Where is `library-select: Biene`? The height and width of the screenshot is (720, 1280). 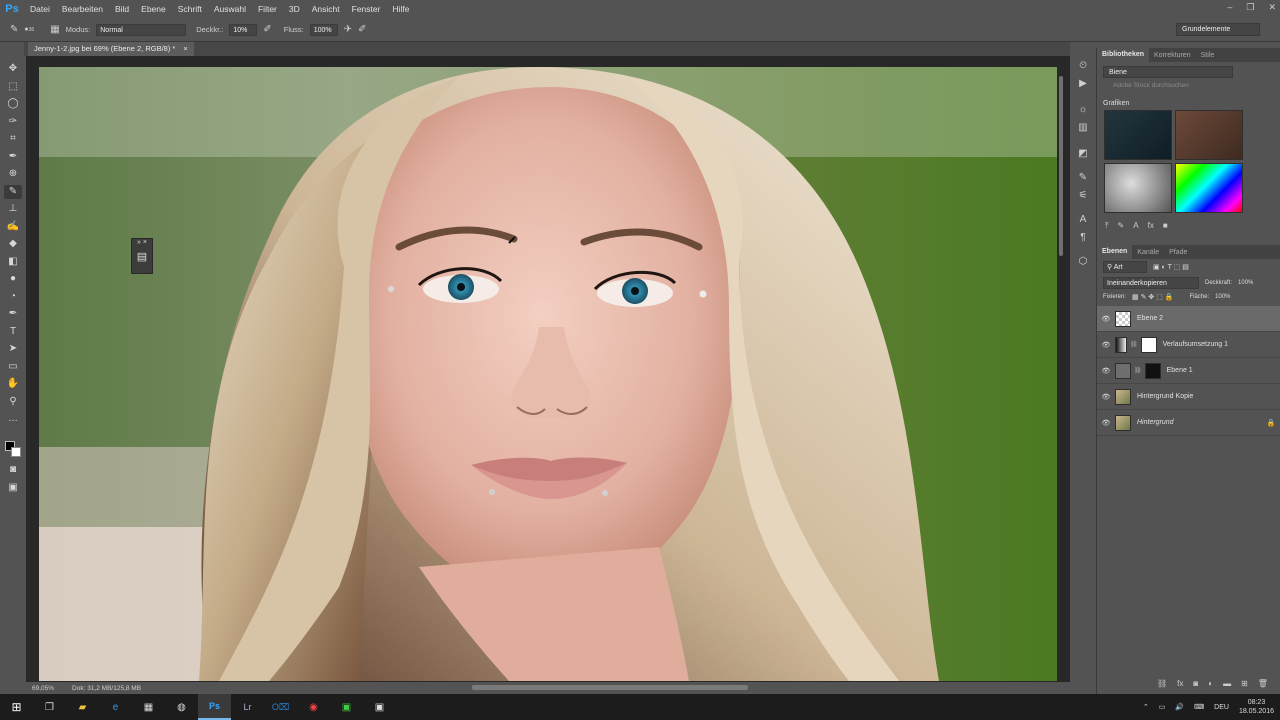 library-select: Biene is located at coordinates (1168, 72).